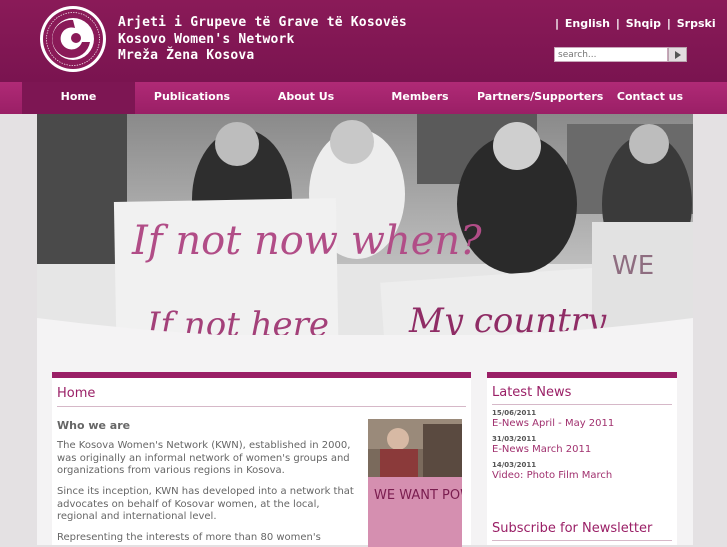  Describe the element at coordinates (552, 475) in the screenshot. I see `news-link: Video: Photo Film March` at that location.